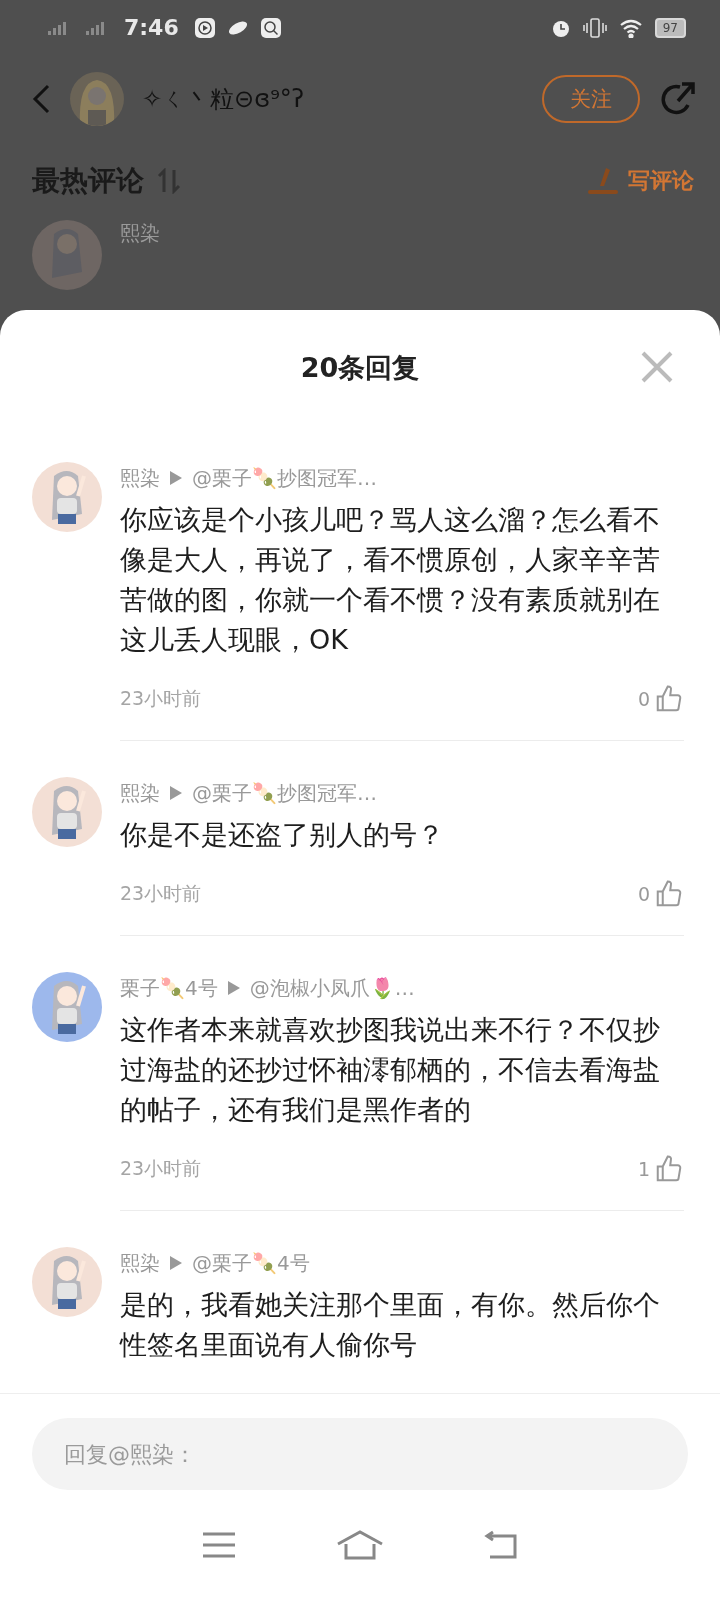 This screenshot has width=720, height=1600. I want to click on sheet-title: 20条回复, so click(360, 368).